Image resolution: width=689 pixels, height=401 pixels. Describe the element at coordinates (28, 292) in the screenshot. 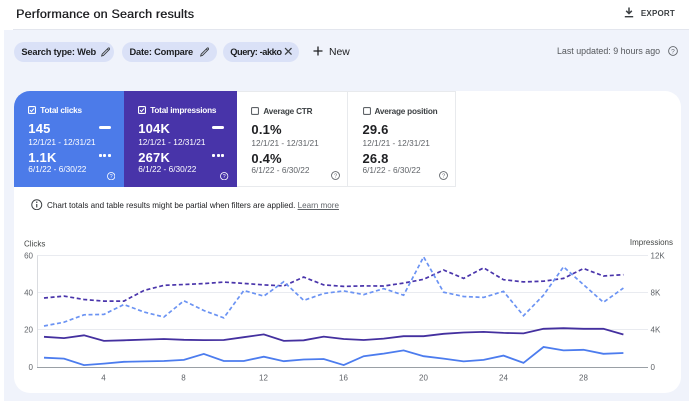

I see `svg-text: 40` at that location.